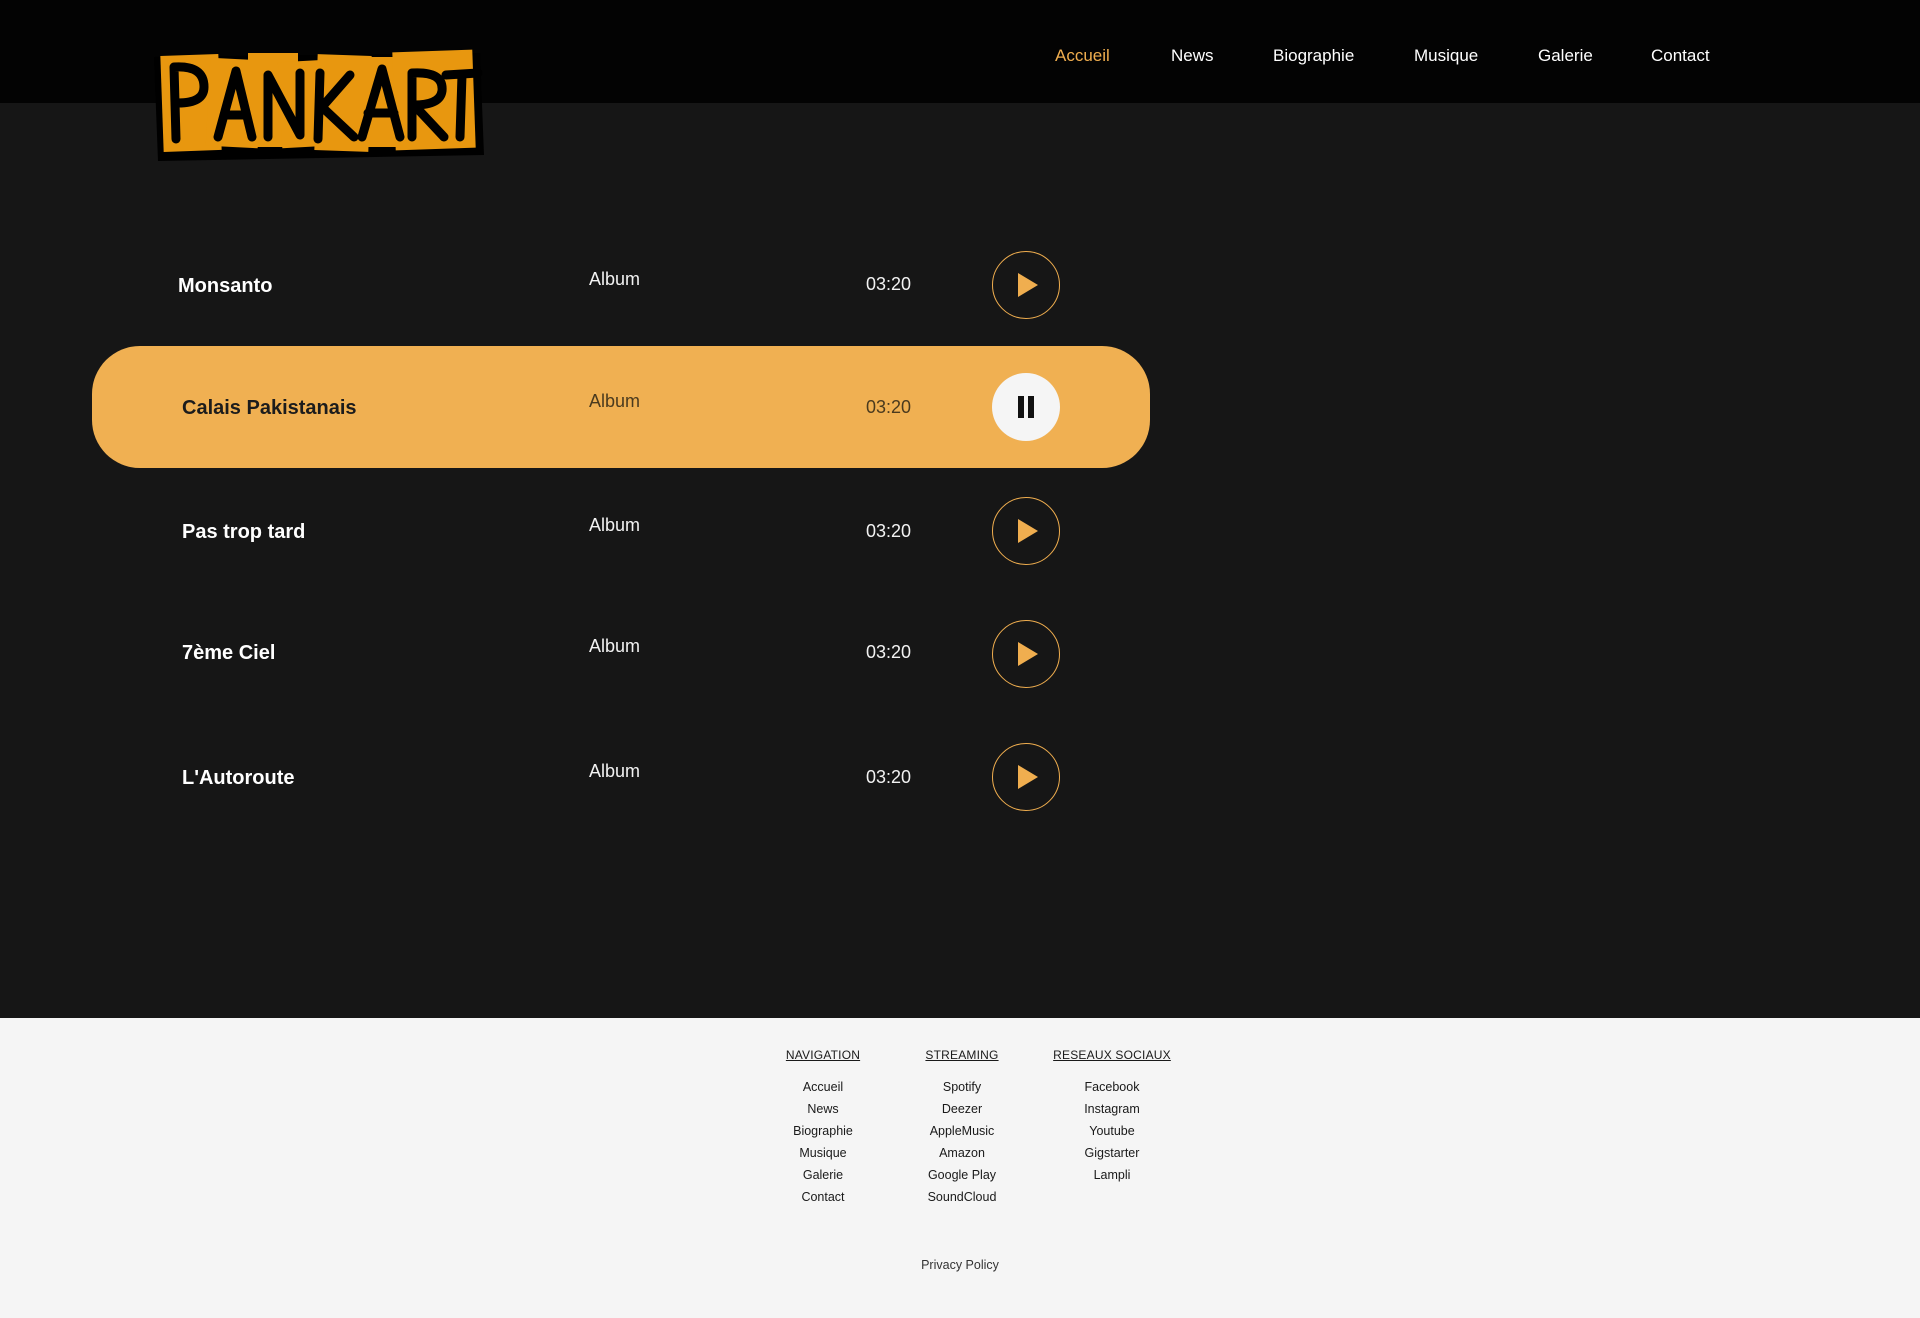 This screenshot has height=1318, width=1920. What do you see at coordinates (962, 1109) in the screenshot?
I see `footer-link: Deezer` at bounding box center [962, 1109].